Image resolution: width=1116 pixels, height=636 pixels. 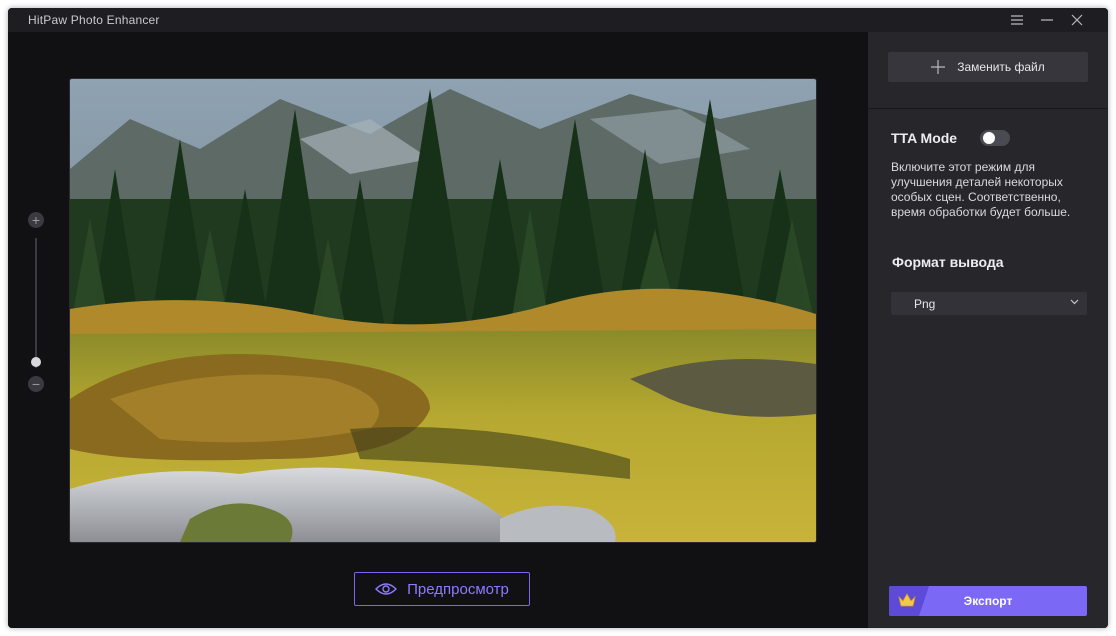 I want to click on close-icon, so click(x=1077, y=20).